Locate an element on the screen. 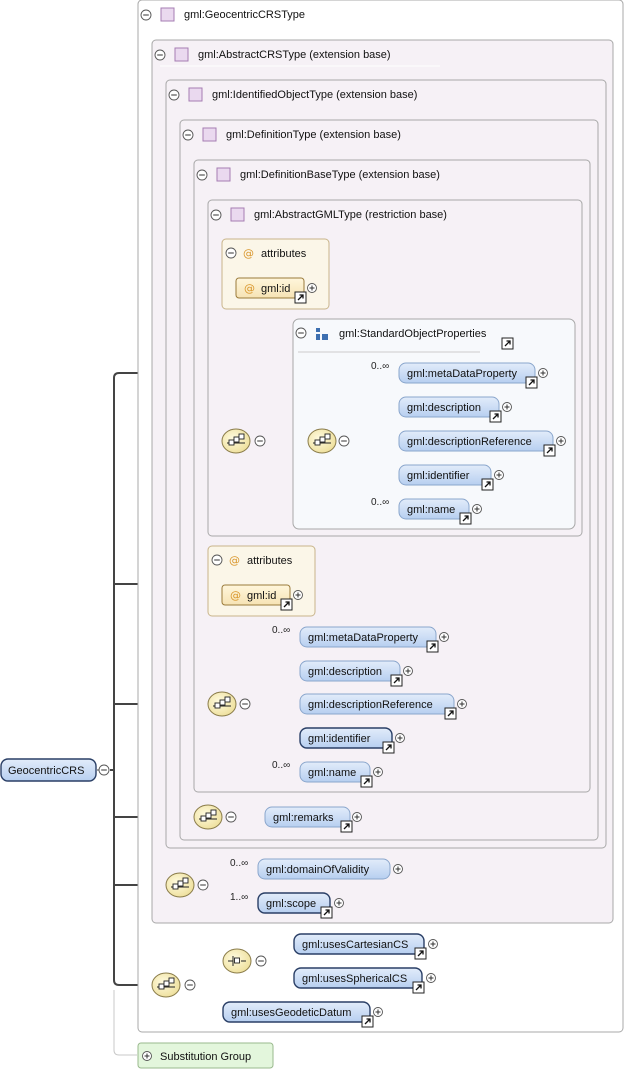  root-element-geocentric-crs: GeocentricCRS is located at coordinates (48, 770).